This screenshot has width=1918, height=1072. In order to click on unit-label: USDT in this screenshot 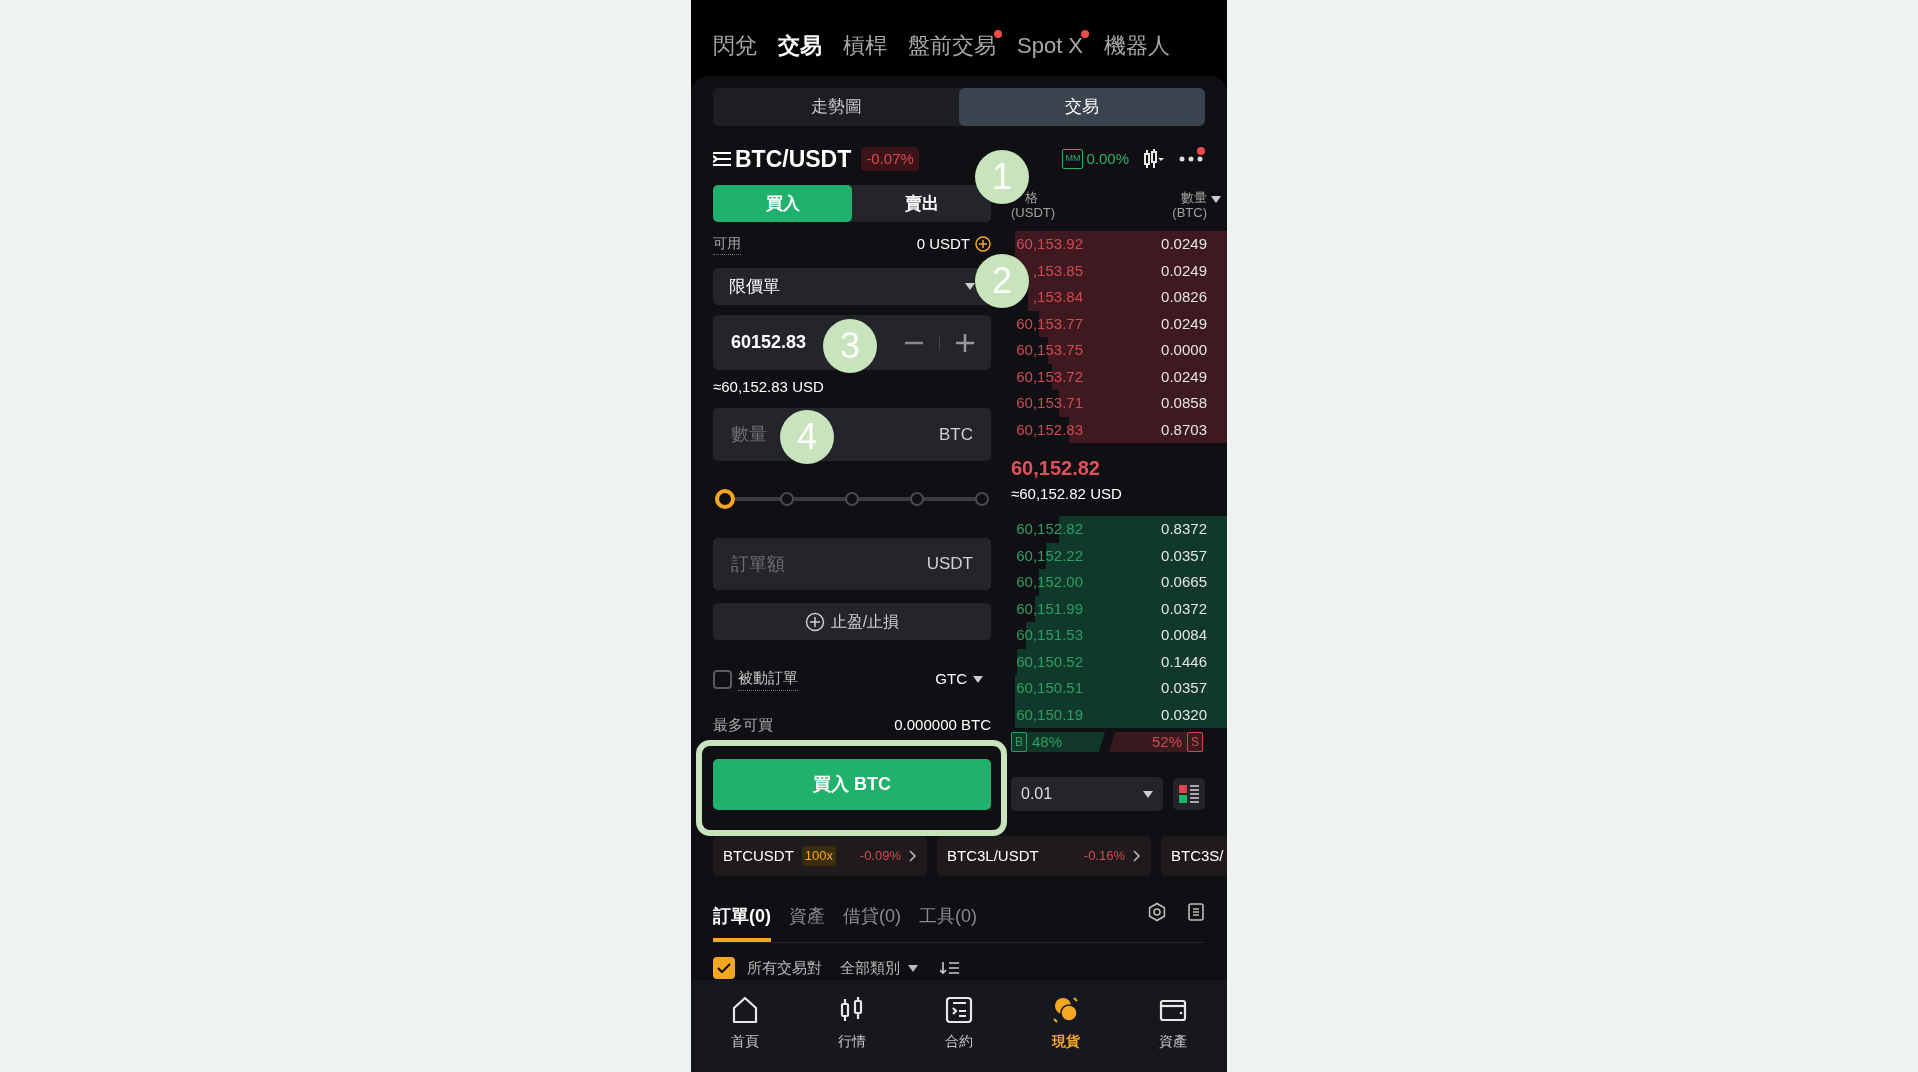, I will do `click(949, 564)`.